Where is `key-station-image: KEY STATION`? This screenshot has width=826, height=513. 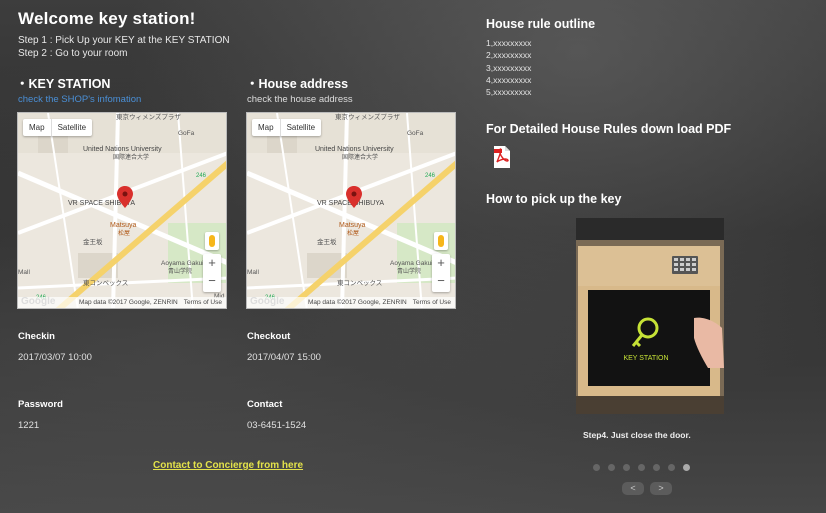 key-station-image: KEY STATION is located at coordinates (650, 316).